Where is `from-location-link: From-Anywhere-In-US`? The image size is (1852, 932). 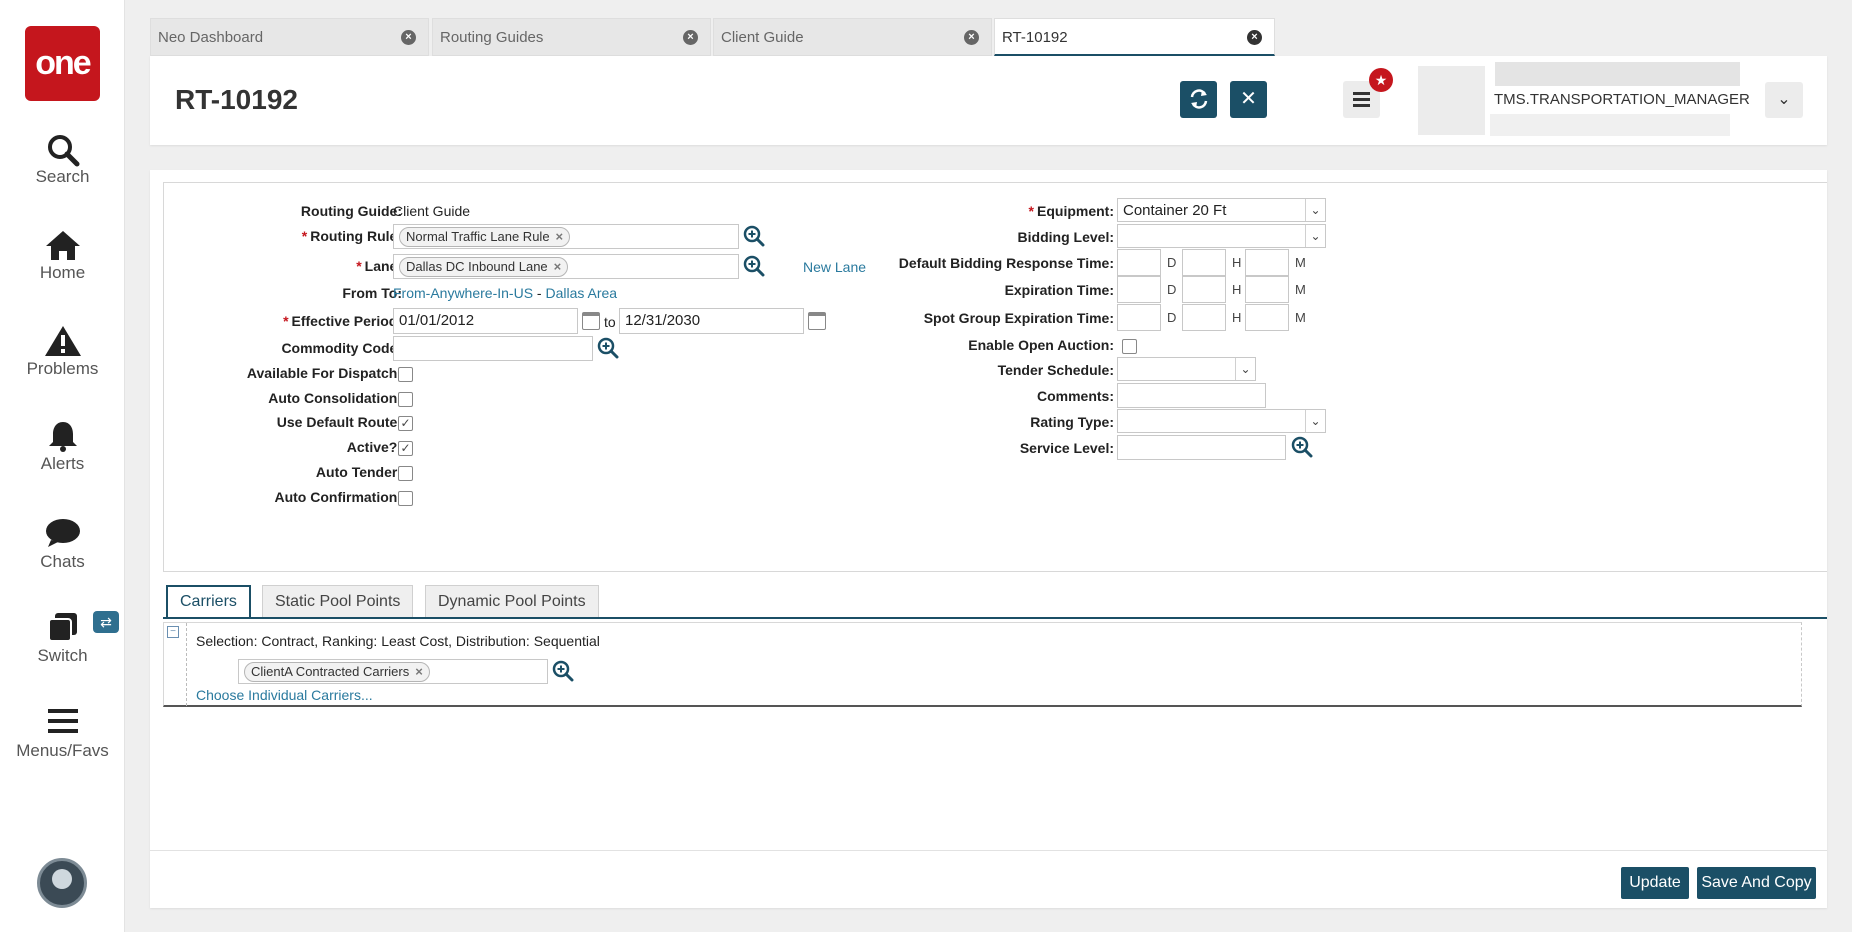 from-location-link: From-Anywhere-In-US is located at coordinates (463, 293).